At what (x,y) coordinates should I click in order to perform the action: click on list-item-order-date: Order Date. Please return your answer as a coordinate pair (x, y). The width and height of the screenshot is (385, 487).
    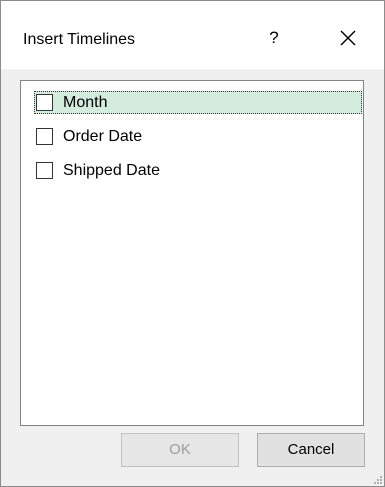
    Looking at the image, I should click on (198, 136).